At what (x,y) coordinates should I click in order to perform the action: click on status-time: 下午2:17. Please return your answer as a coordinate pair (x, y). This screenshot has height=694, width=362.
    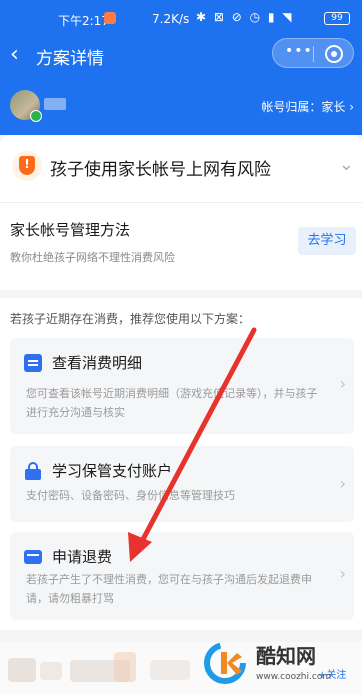
    Looking at the image, I should click on (83, 21).